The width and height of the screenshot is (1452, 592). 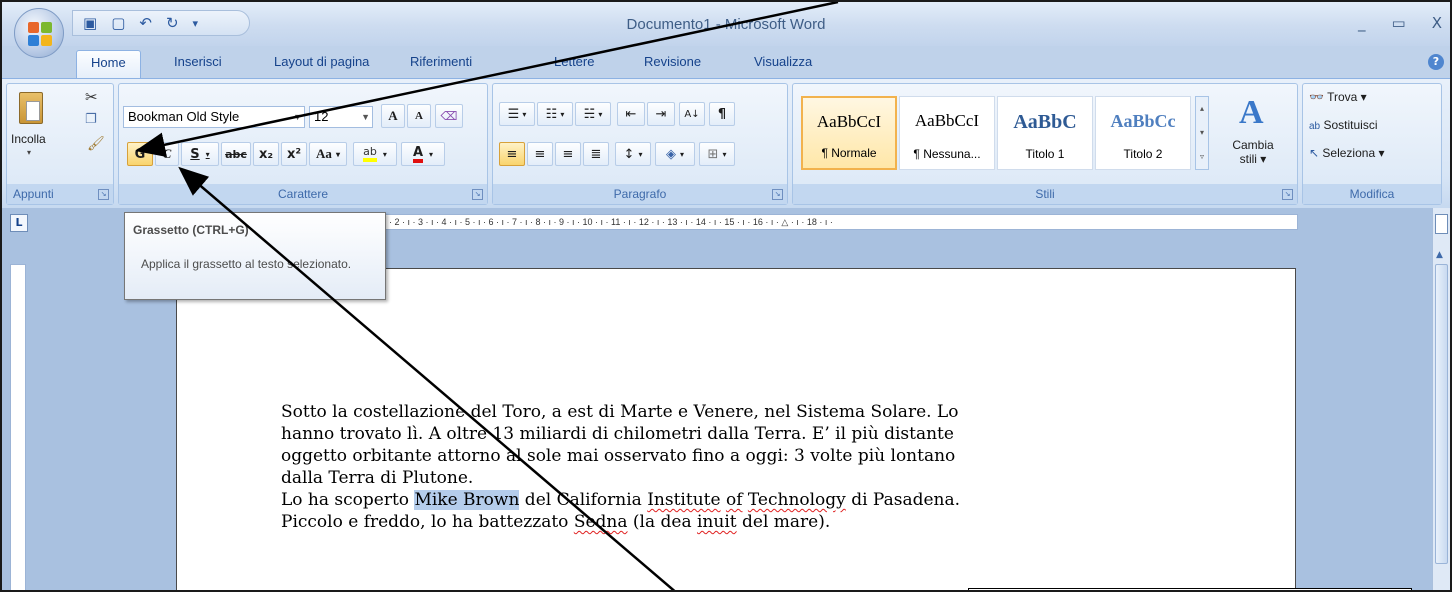 What do you see at coordinates (200, 154) in the screenshot?
I see `underline-button: S ▾` at bounding box center [200, 154].